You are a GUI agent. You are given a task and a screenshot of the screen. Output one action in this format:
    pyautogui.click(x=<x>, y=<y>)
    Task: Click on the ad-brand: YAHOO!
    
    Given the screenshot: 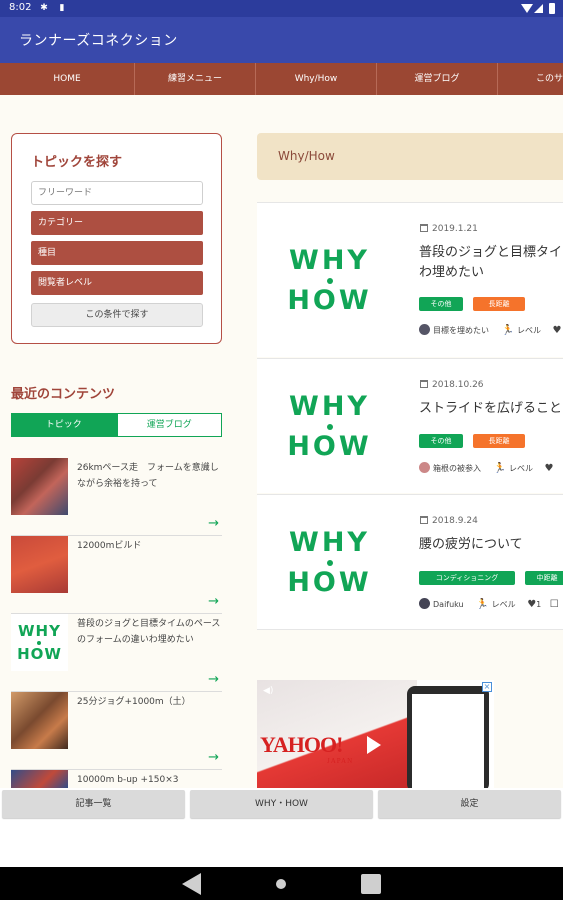 What is the action you would take?
    pyautogui.click(x=301, y=744)
    